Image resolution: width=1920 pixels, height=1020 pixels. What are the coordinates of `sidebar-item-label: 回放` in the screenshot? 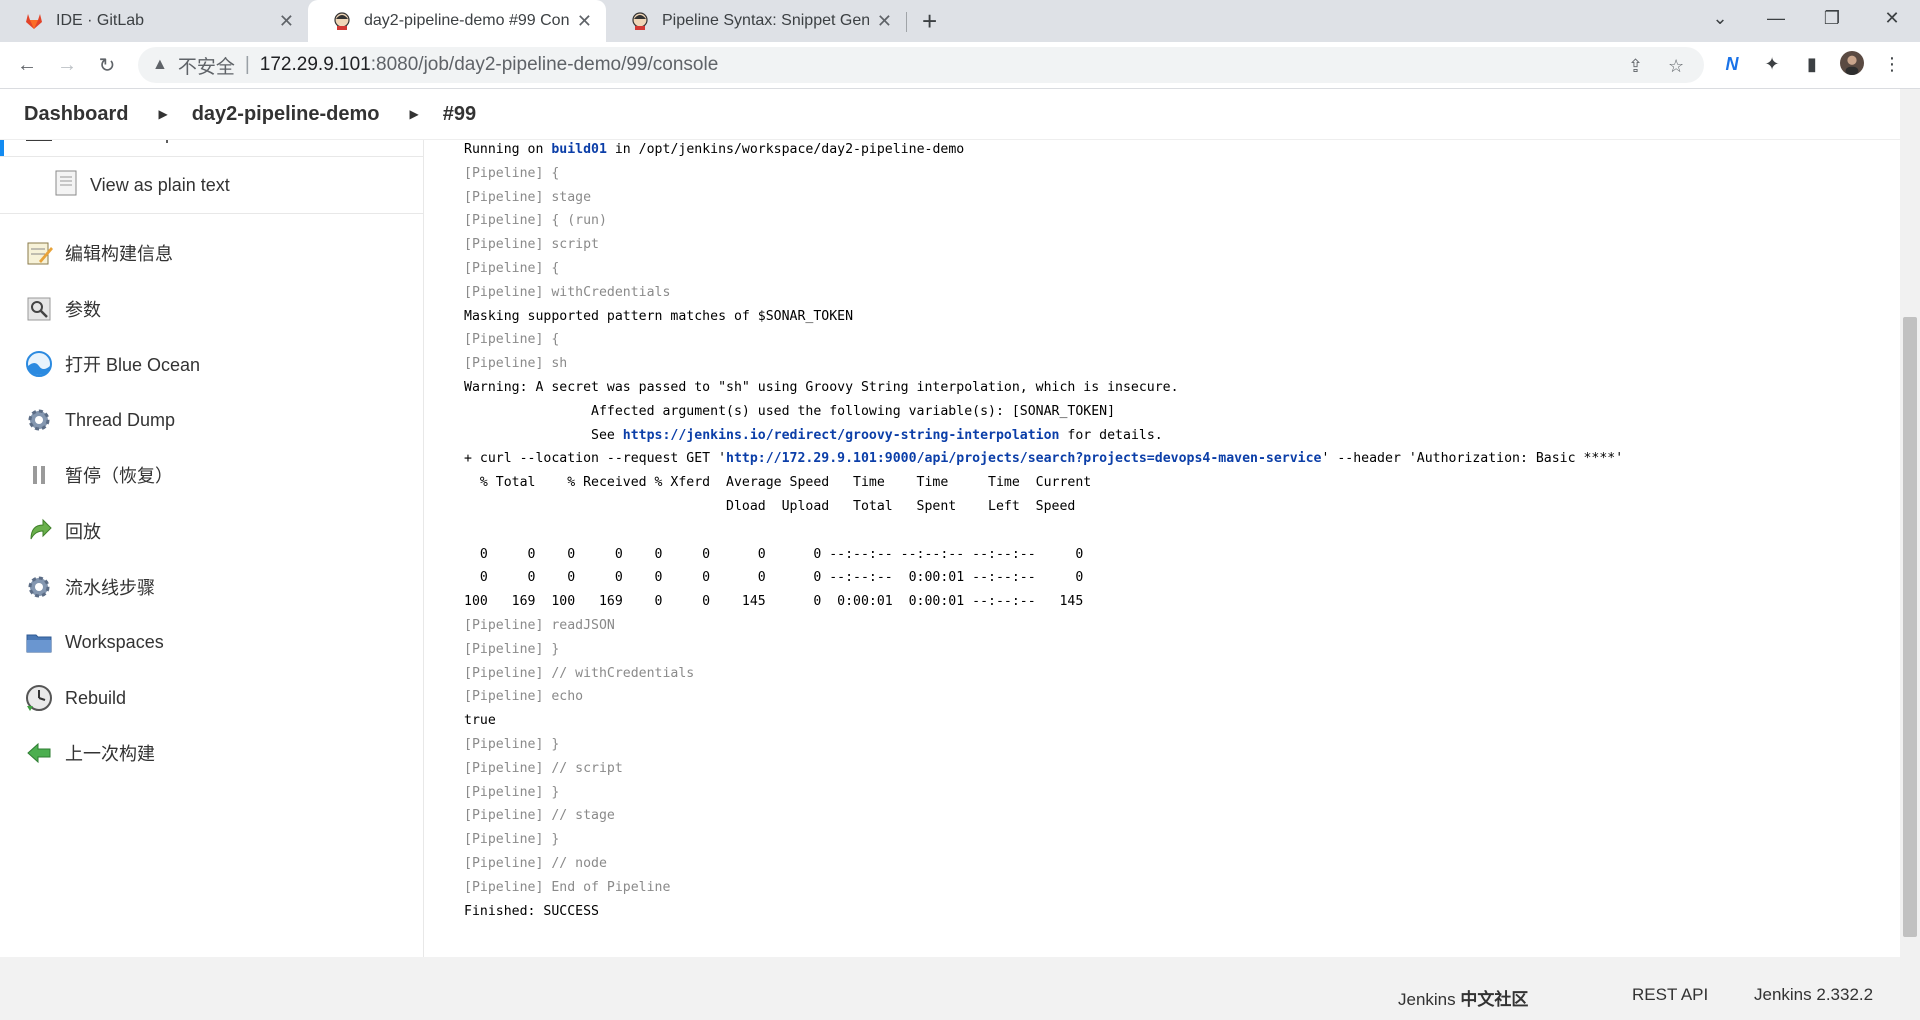 It's located at (83, 532).